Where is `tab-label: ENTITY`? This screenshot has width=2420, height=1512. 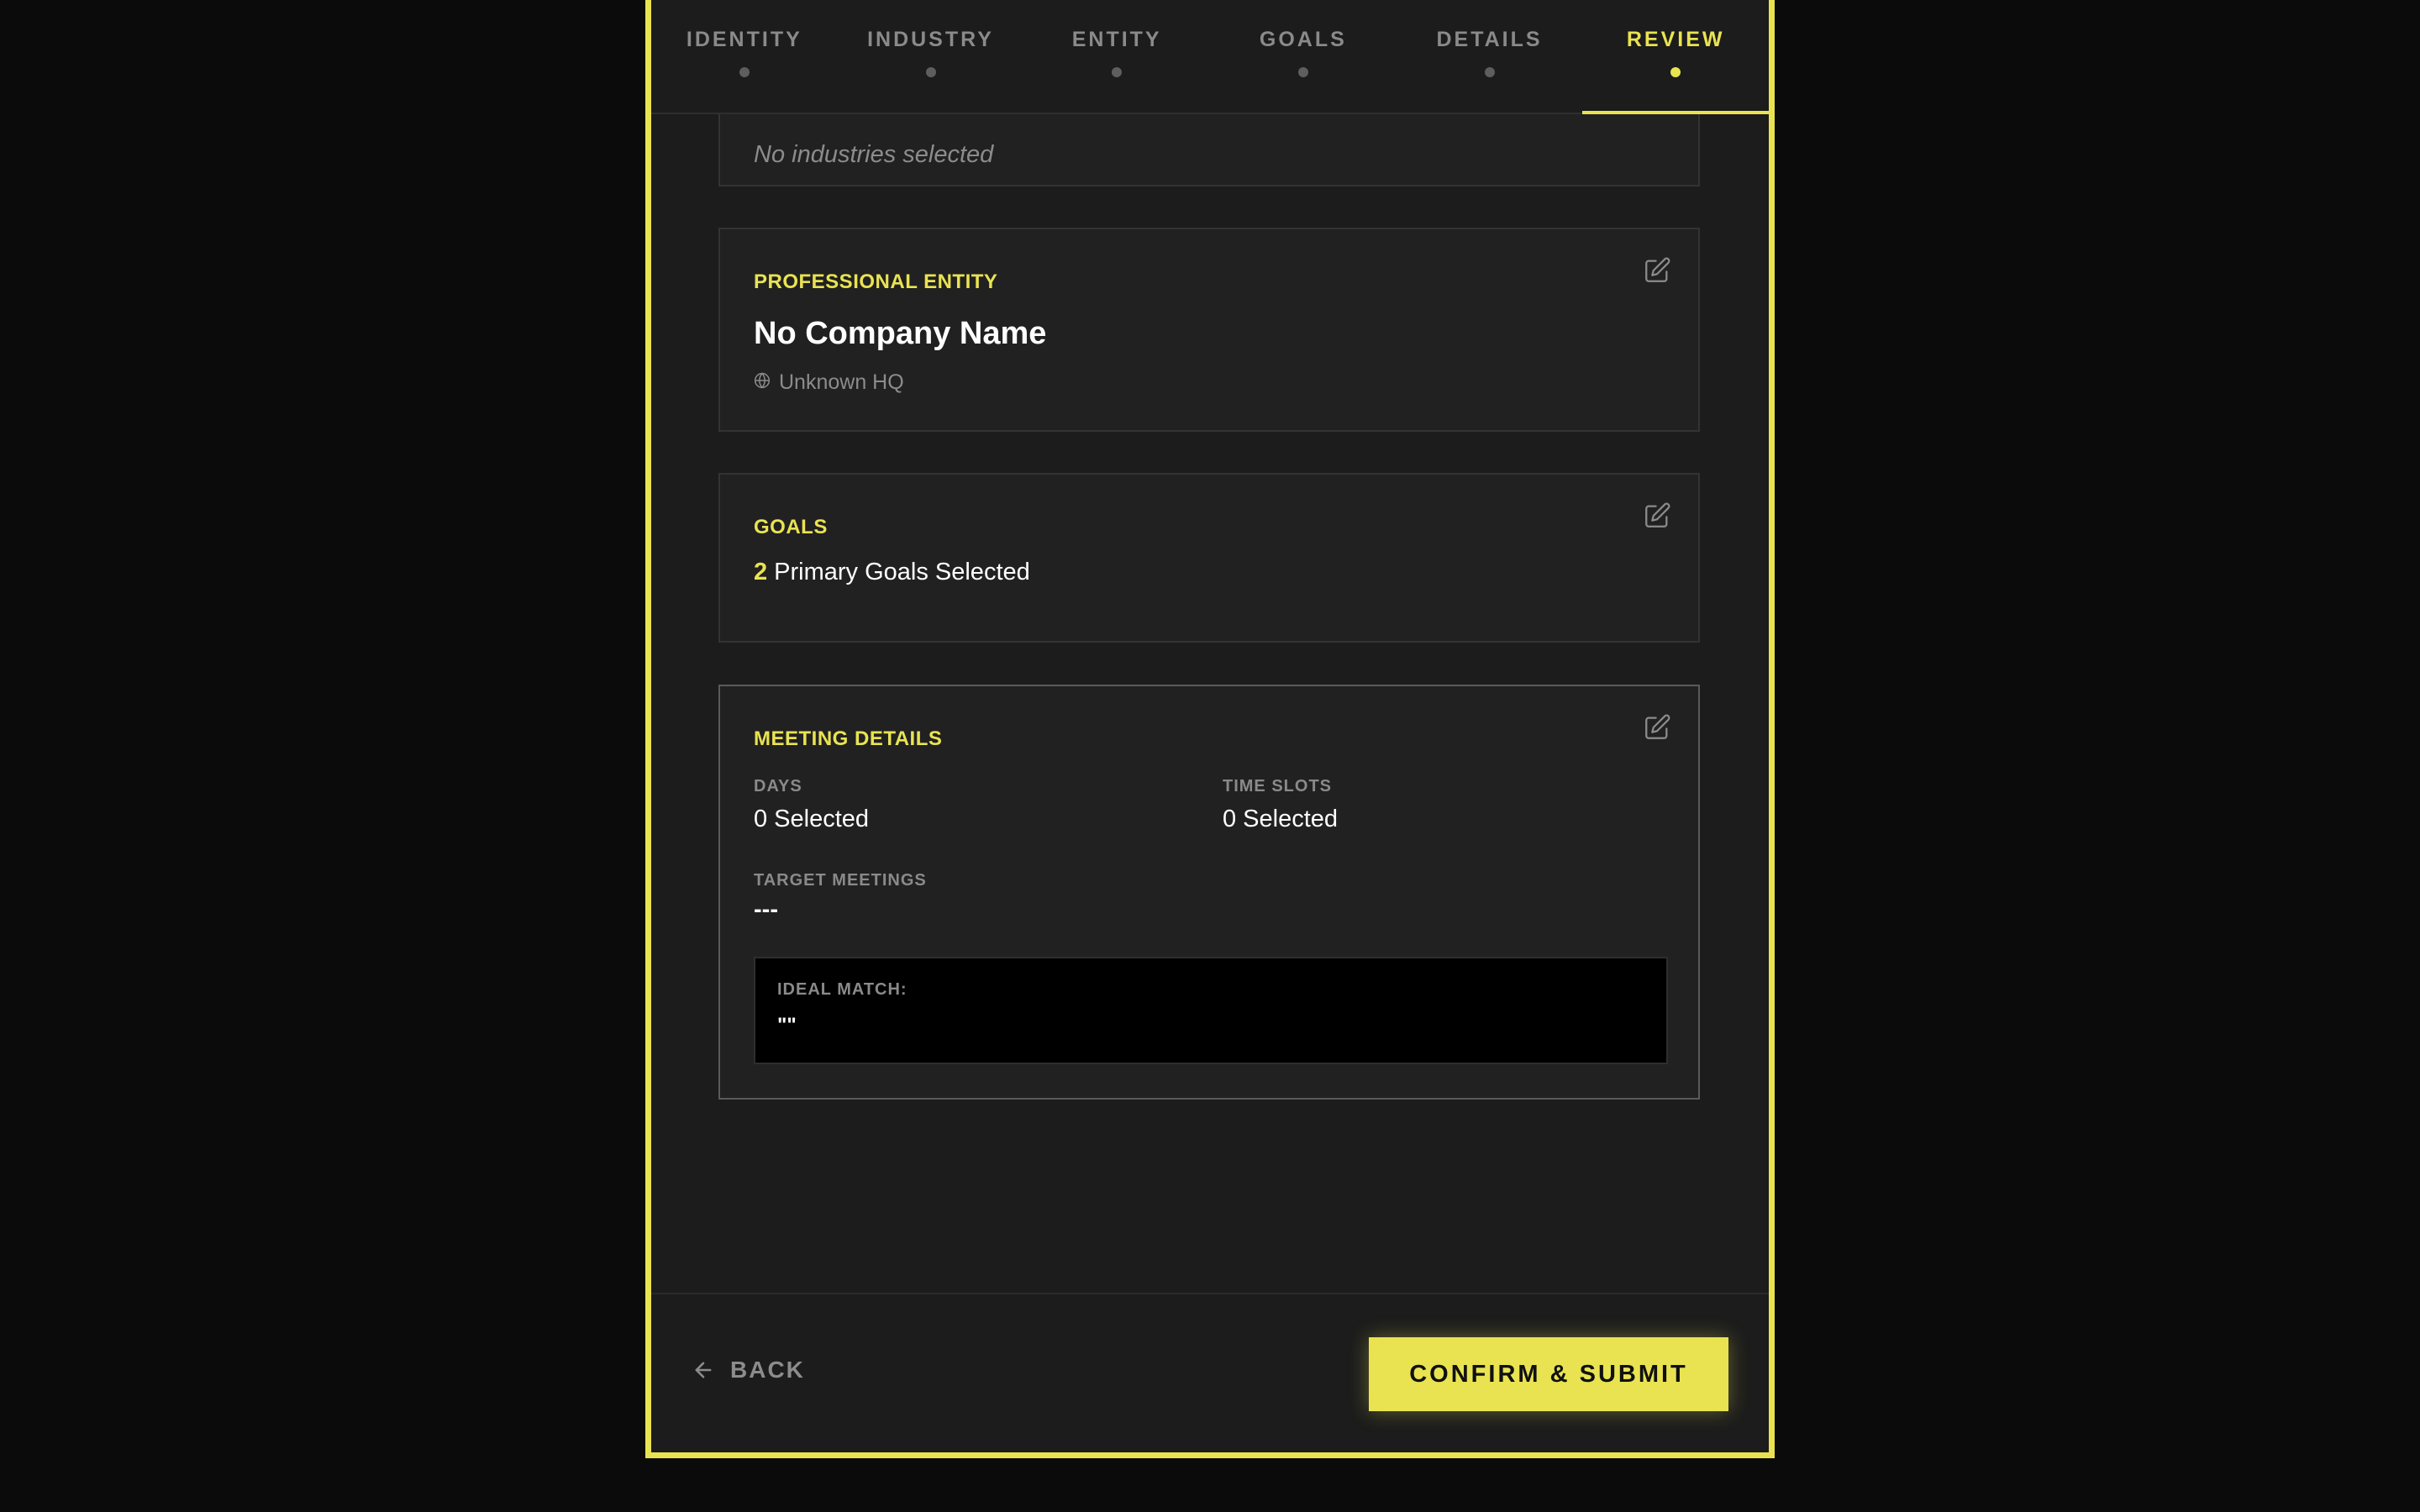 tab-label: ENTITY is located at coordinates (1116, 39).